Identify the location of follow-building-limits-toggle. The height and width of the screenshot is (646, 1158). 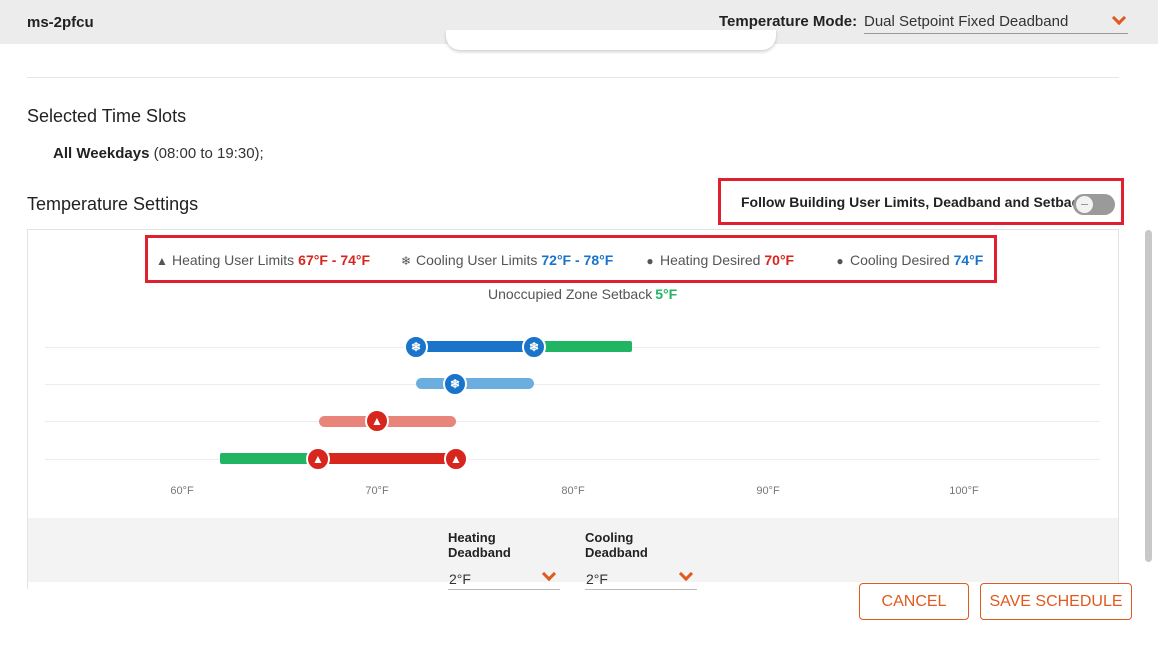
(1094, 204).